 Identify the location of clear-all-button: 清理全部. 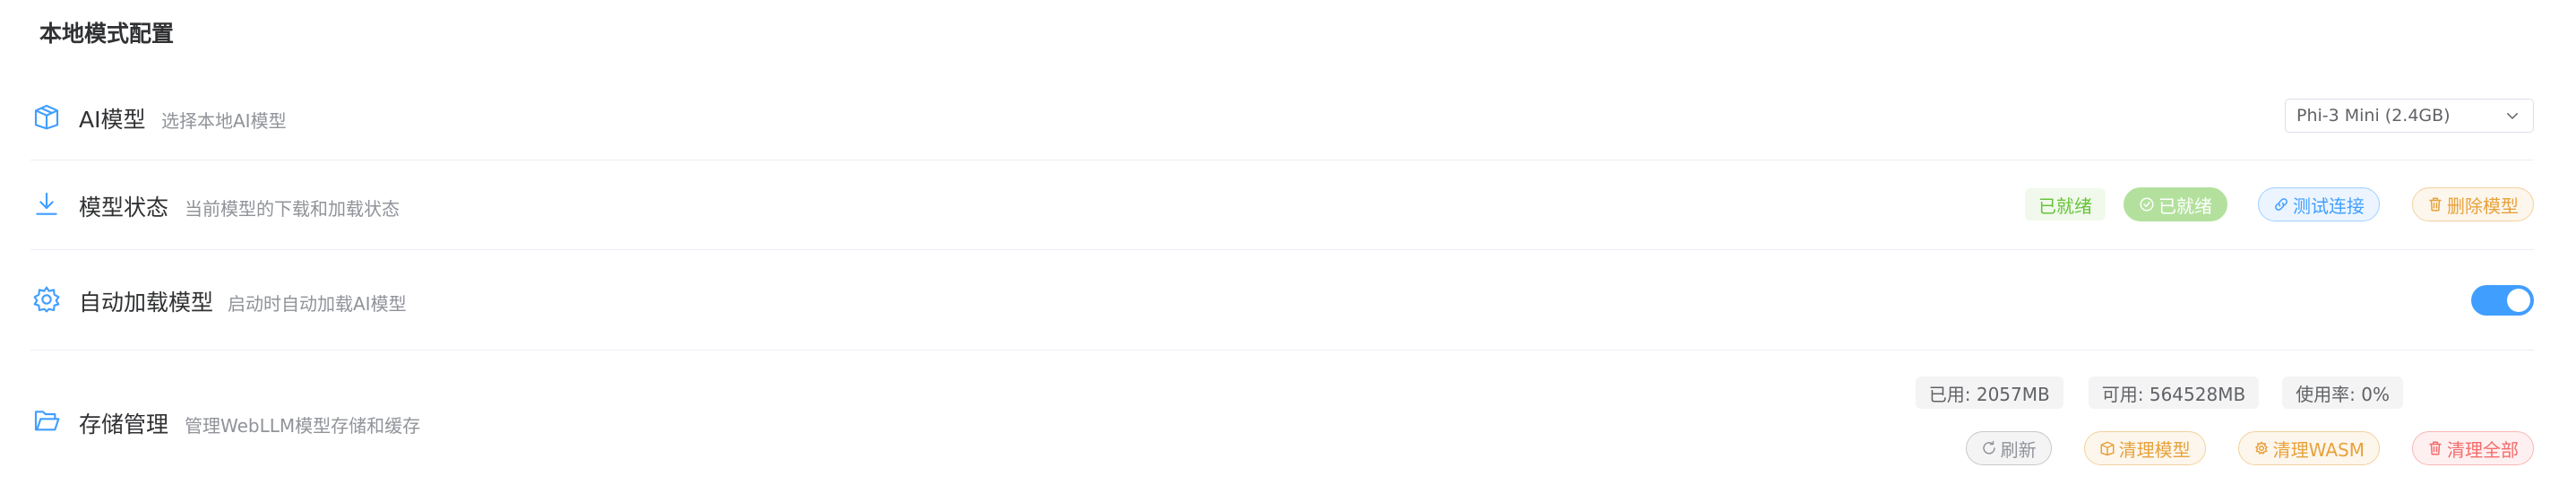
(2473, 448).